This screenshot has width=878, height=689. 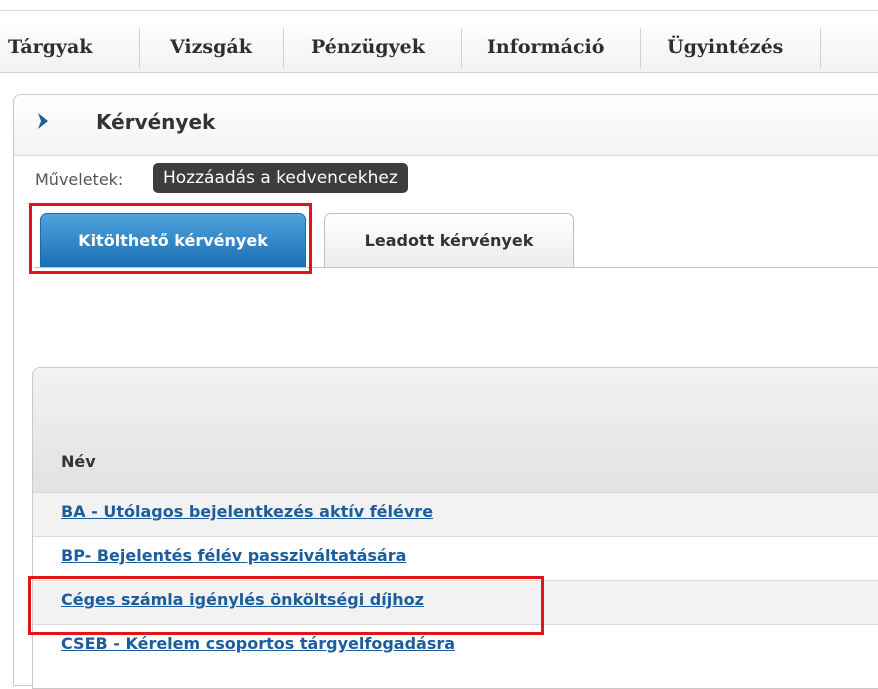 I want to click on request-link: BP- Bejelentés félév passziváltatására, so click(x=233, y=555).